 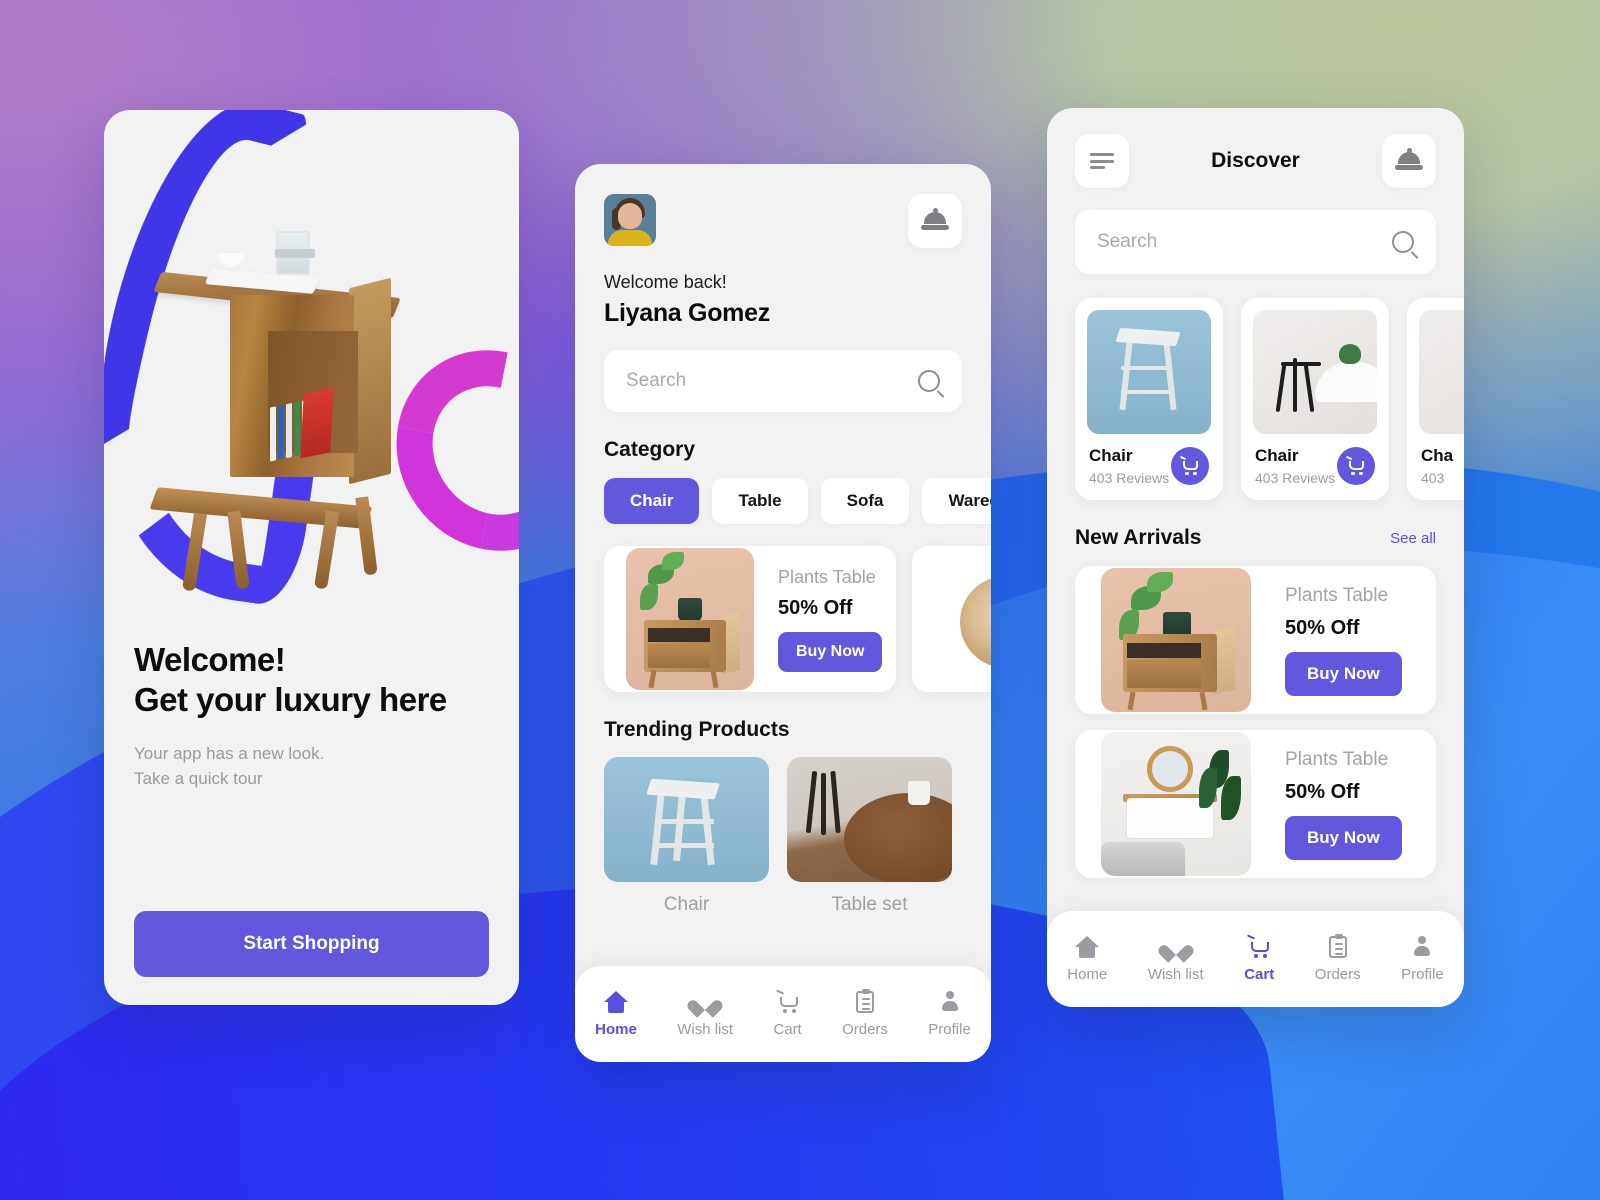 I want to click on bedroom-sideboard-photo, so click(x=1176, y=804).